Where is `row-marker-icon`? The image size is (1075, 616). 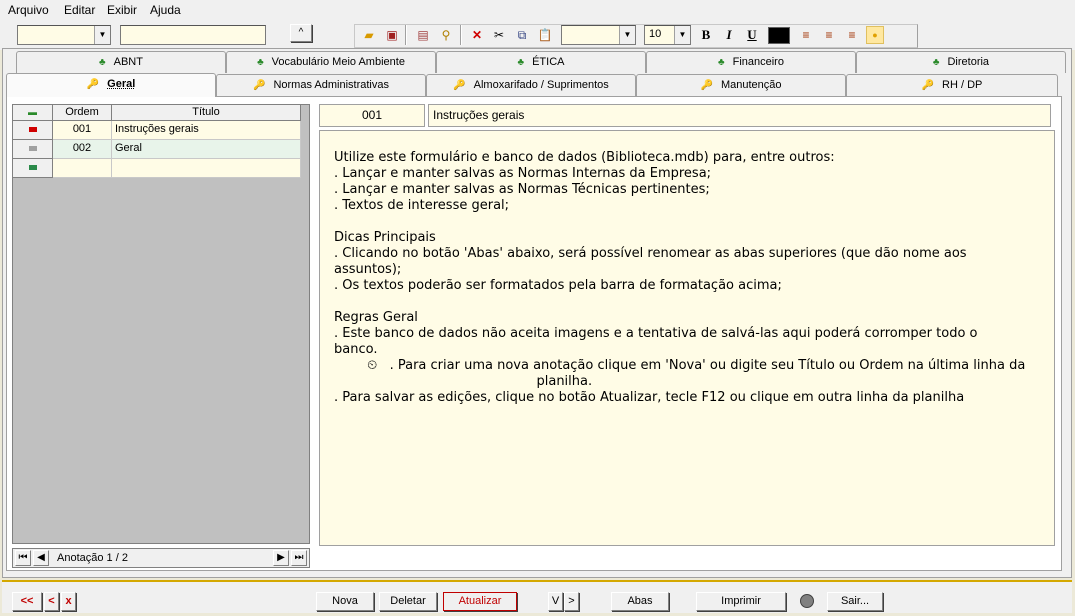
row-marker-icon is located at coordinates (33, 148).